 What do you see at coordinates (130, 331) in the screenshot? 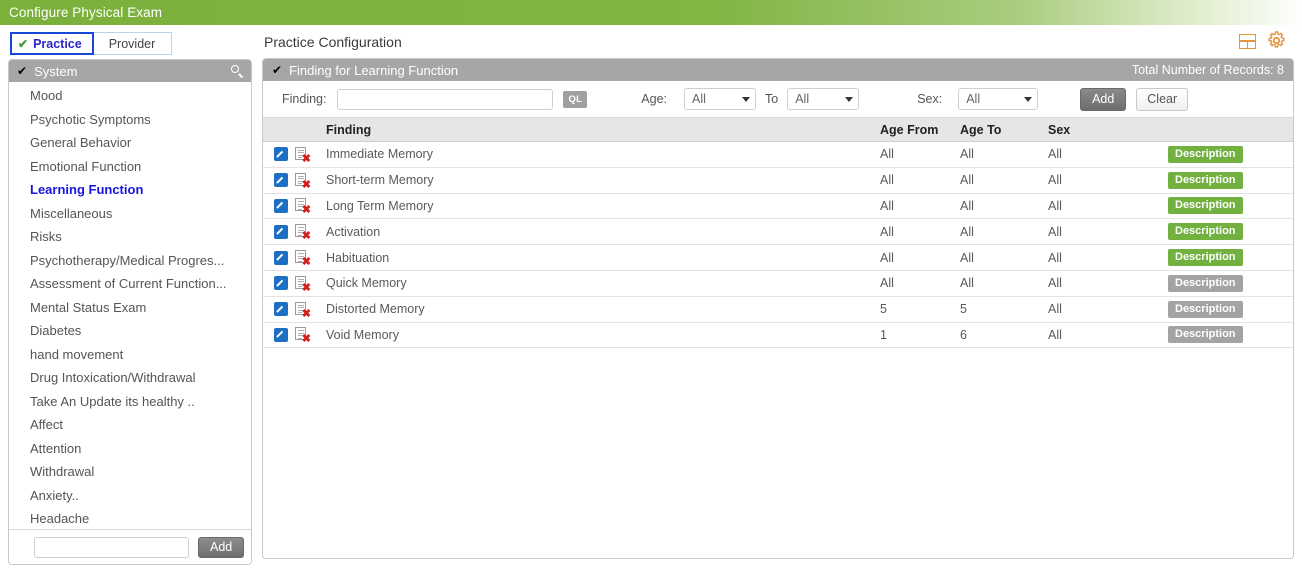
I see `sidebar-item-diabetes: Diabetes` at bounding box center [130, 331].